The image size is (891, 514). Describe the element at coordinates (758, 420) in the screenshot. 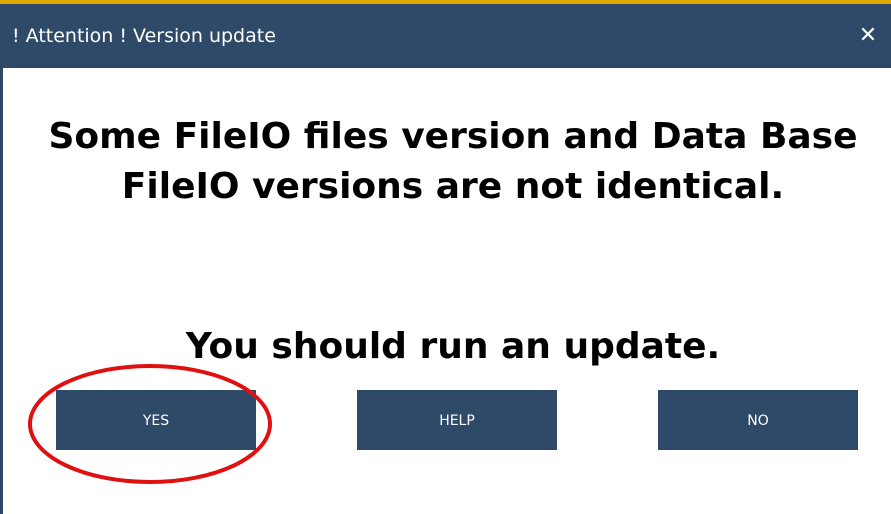

I see `no-button: NO` at that location.